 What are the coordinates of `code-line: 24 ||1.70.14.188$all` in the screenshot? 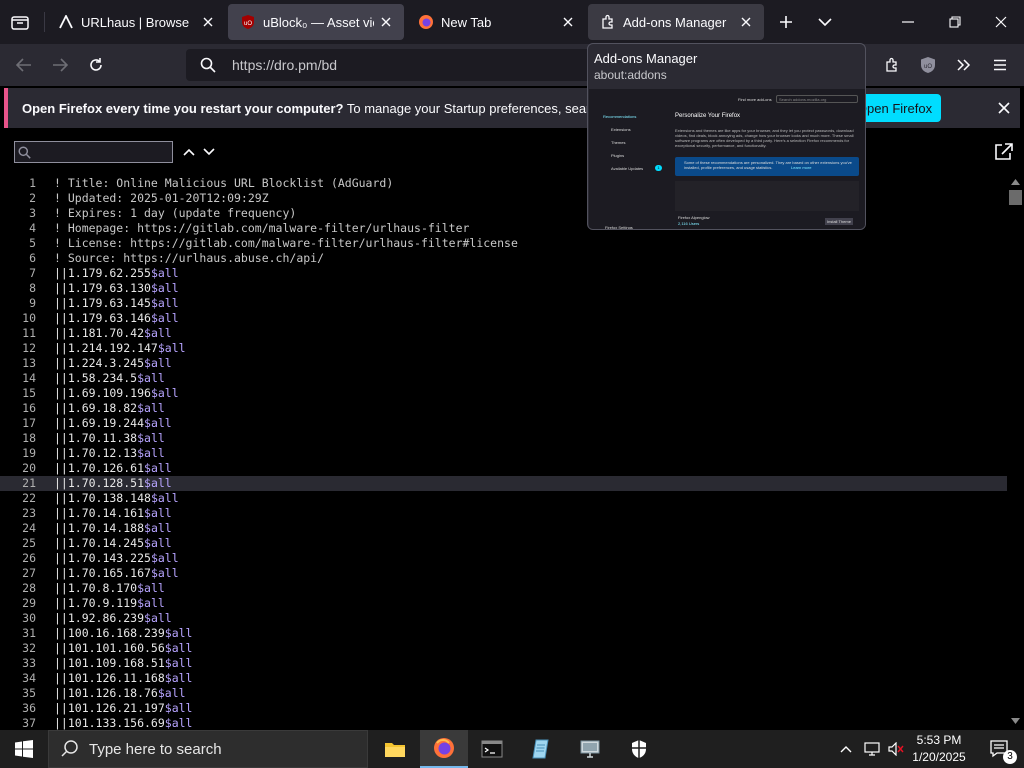 It's located at (503, 528).